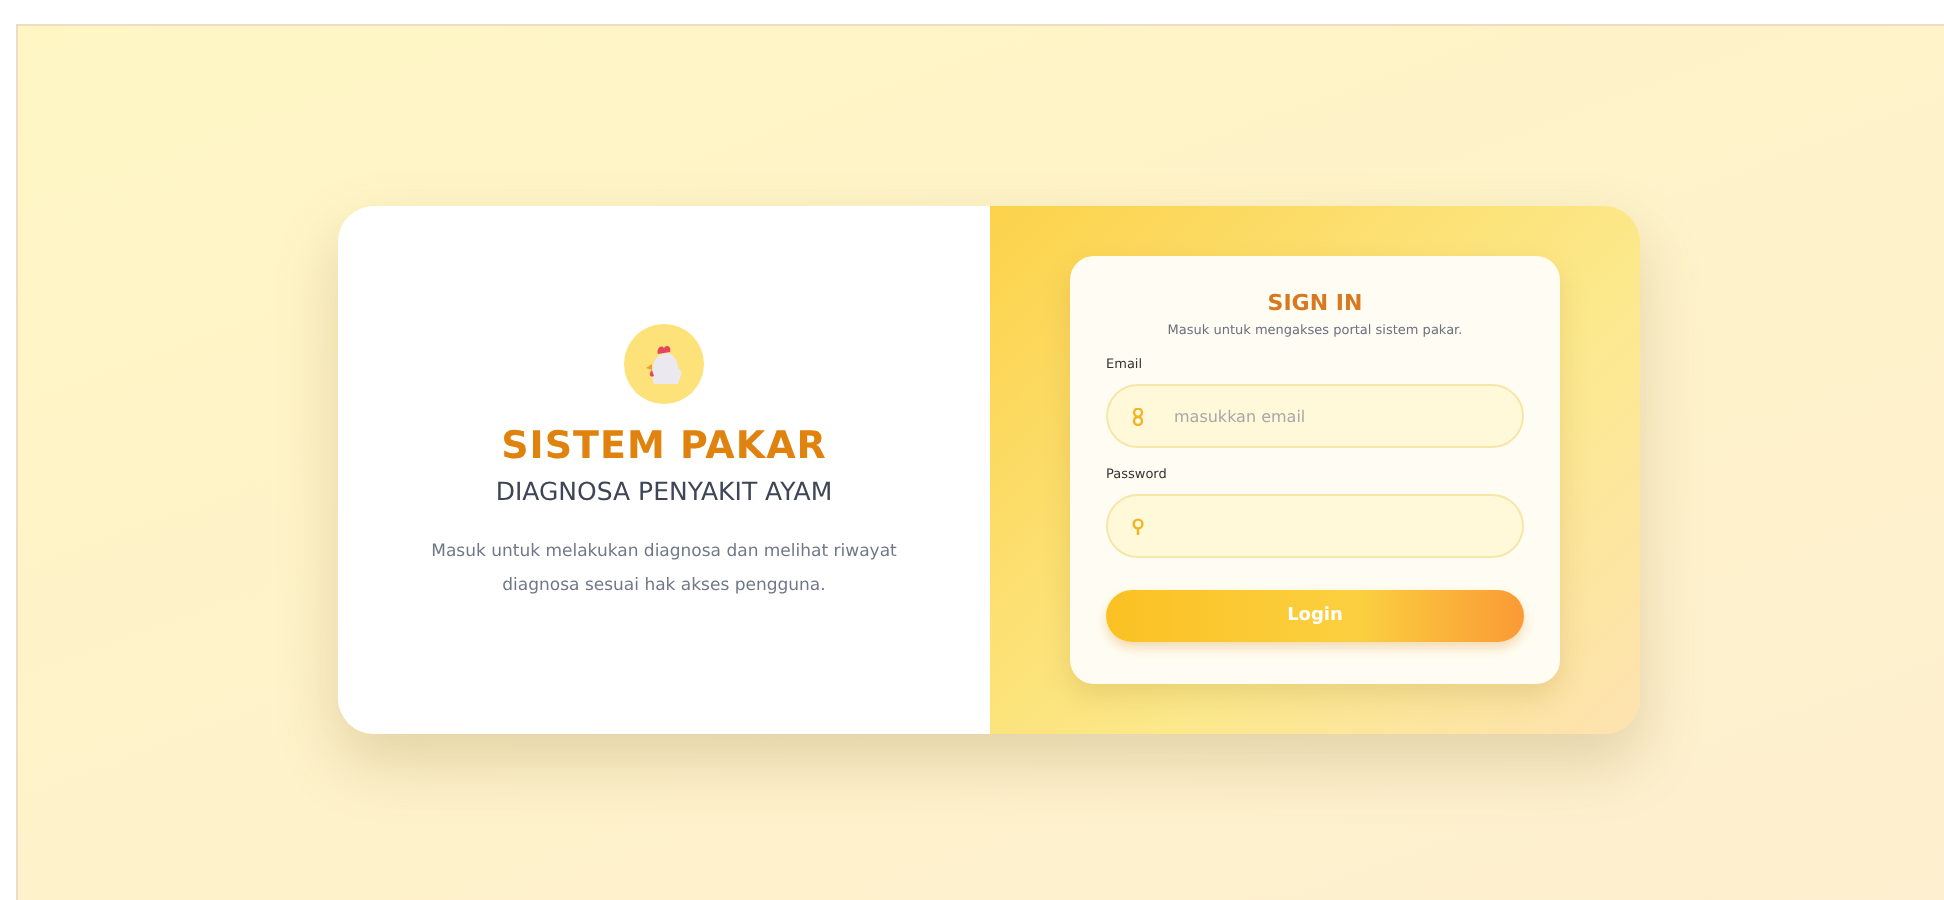  I want to click on description-text: Masuk untuk melakukan diagnosa dan melihat riwayat diagnosa sesuai hak akses pengguna., so click(664, 570).